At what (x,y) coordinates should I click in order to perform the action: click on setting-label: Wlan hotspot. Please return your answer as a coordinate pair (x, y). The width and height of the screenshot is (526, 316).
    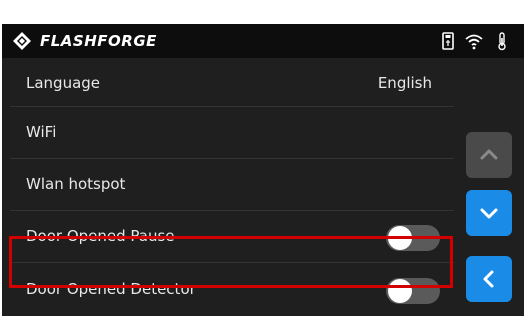
    Looking at the image, I should click on (76, 184).